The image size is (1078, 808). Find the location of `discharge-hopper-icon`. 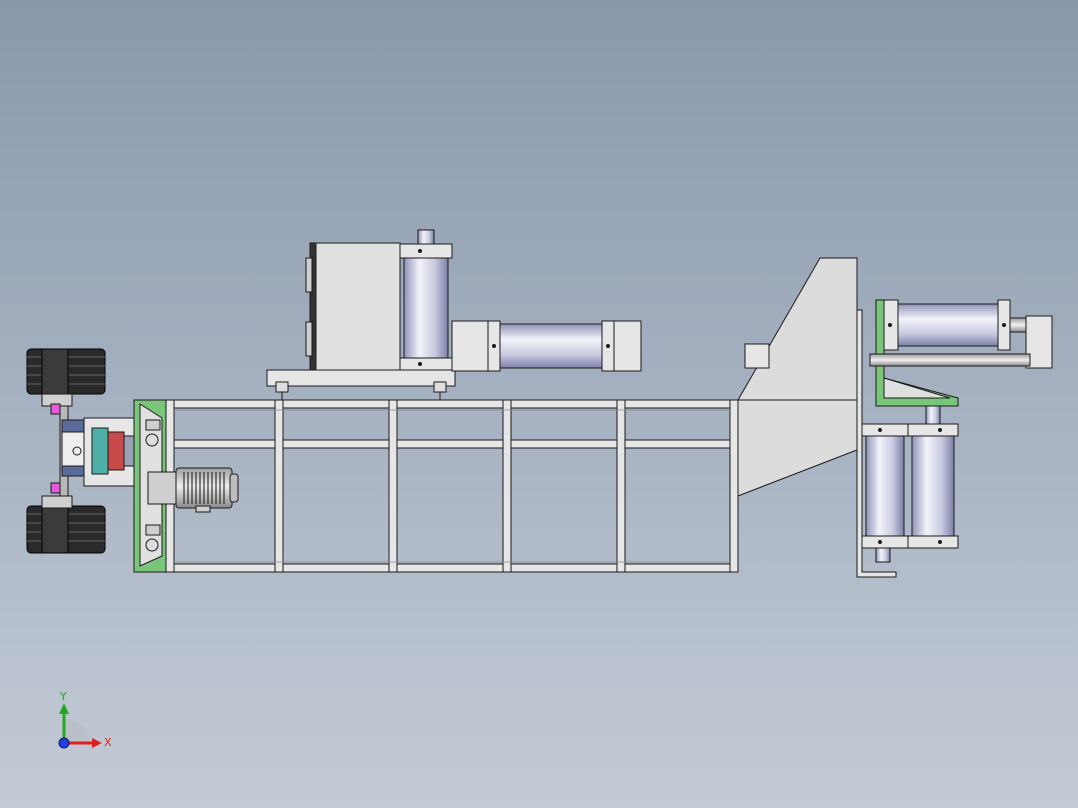

discharge-hopper-icon is located at coordinates (800, 377).